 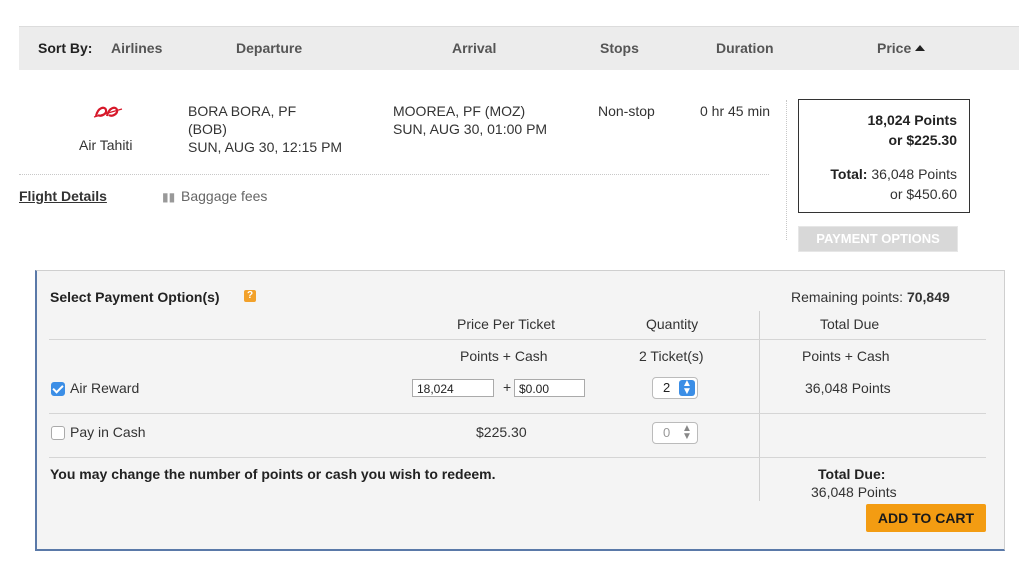 What do you see at coordinates (108, 112) in the screenshot?
I see `air-tahiti-logo-icon` at bounding box center [108, 112].